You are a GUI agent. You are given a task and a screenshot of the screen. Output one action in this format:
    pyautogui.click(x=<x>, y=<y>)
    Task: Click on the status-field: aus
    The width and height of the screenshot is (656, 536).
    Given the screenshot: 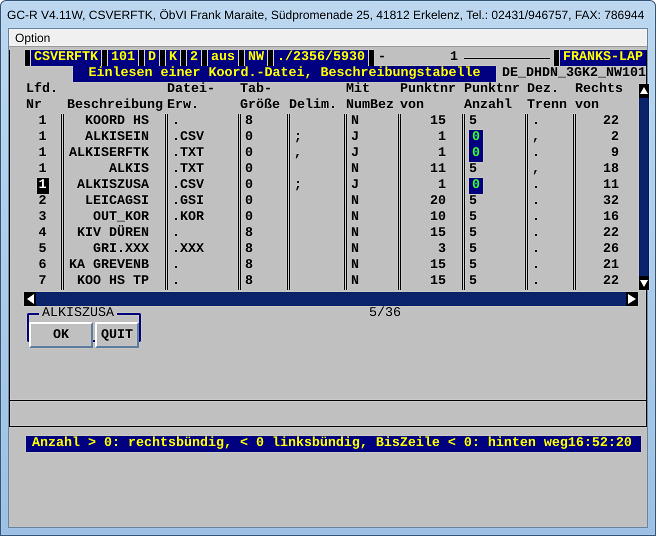 What is the action you would take?
    pyautogui.click(x=223, y=58)
    